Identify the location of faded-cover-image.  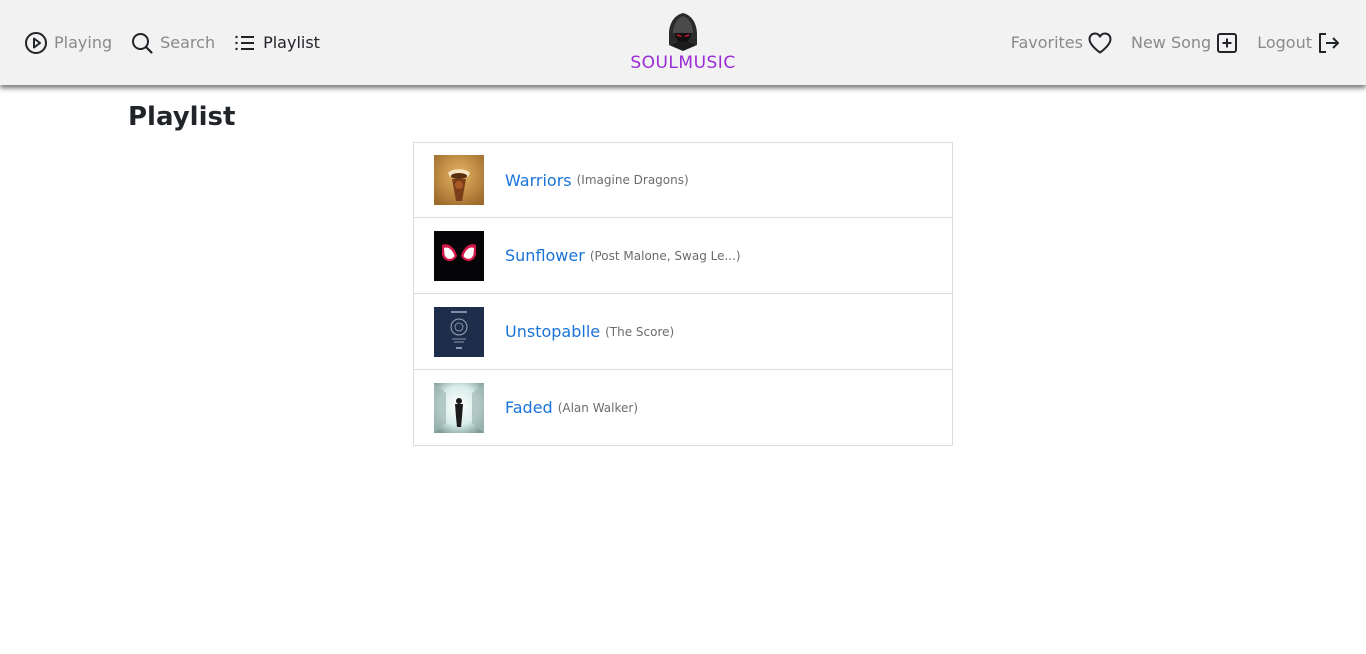
(459, 407).